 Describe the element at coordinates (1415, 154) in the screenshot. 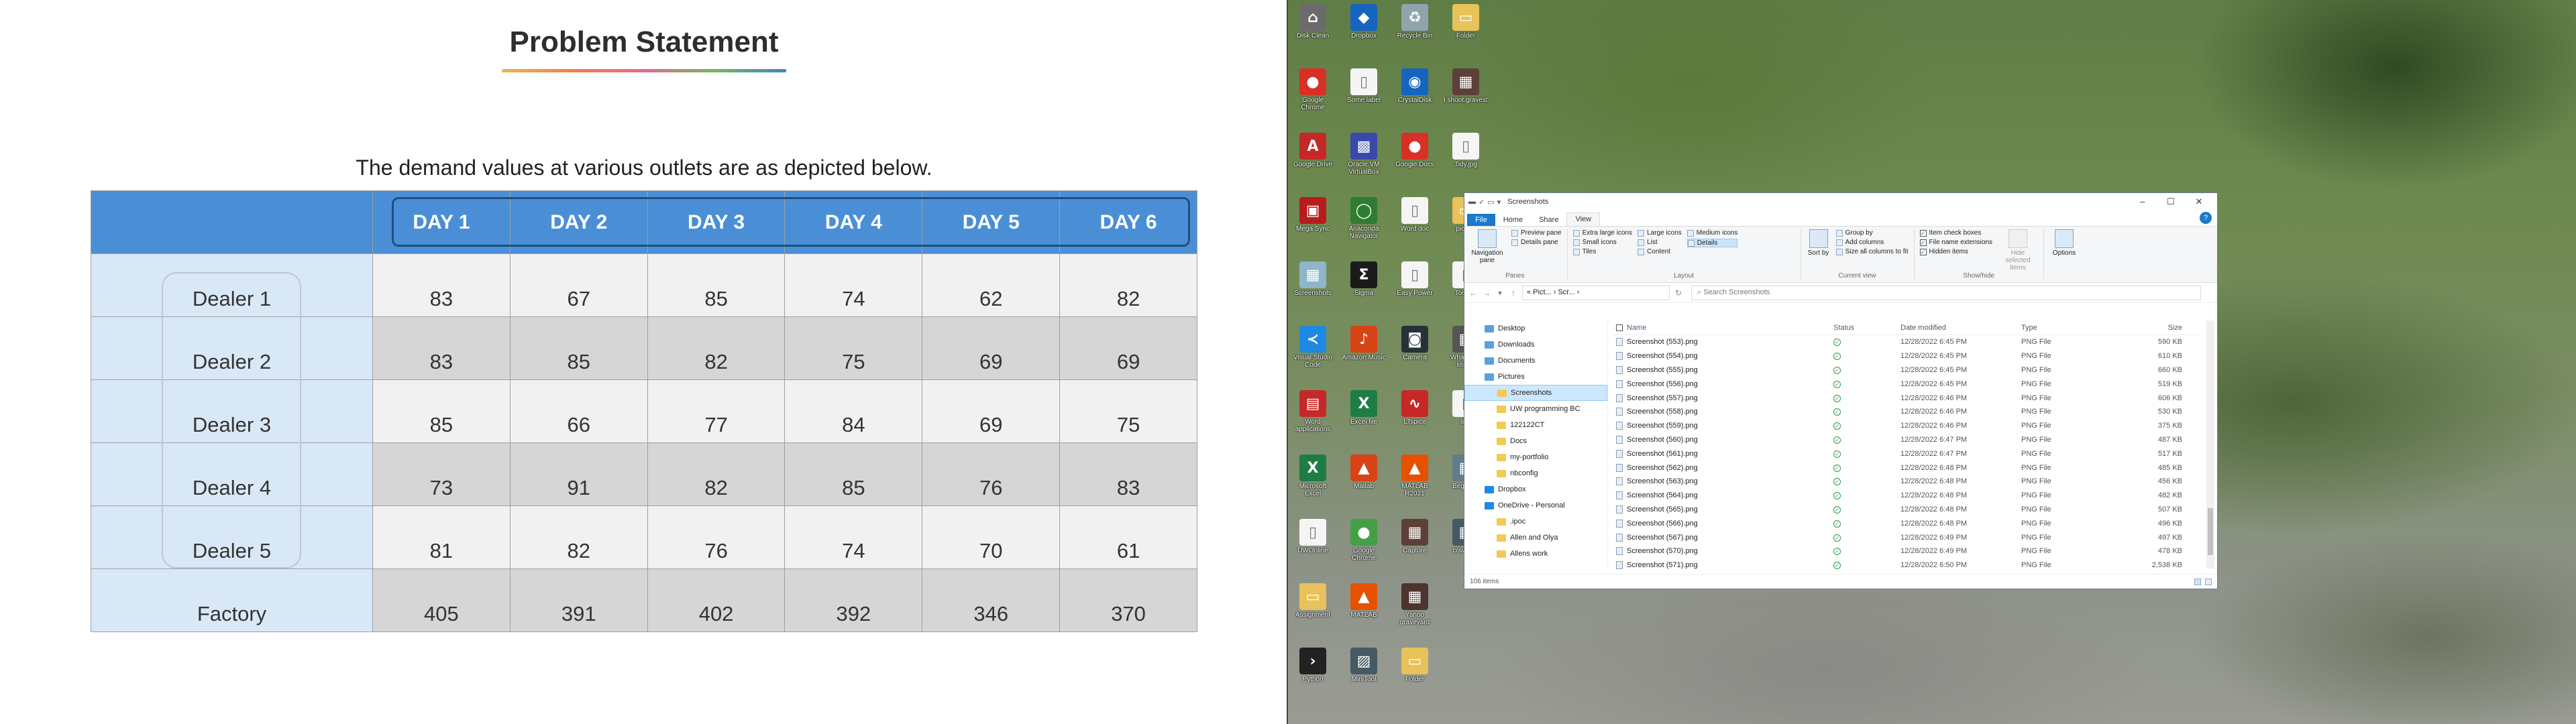

I see `desktop-shortcut: ● Google Docs` at that location.